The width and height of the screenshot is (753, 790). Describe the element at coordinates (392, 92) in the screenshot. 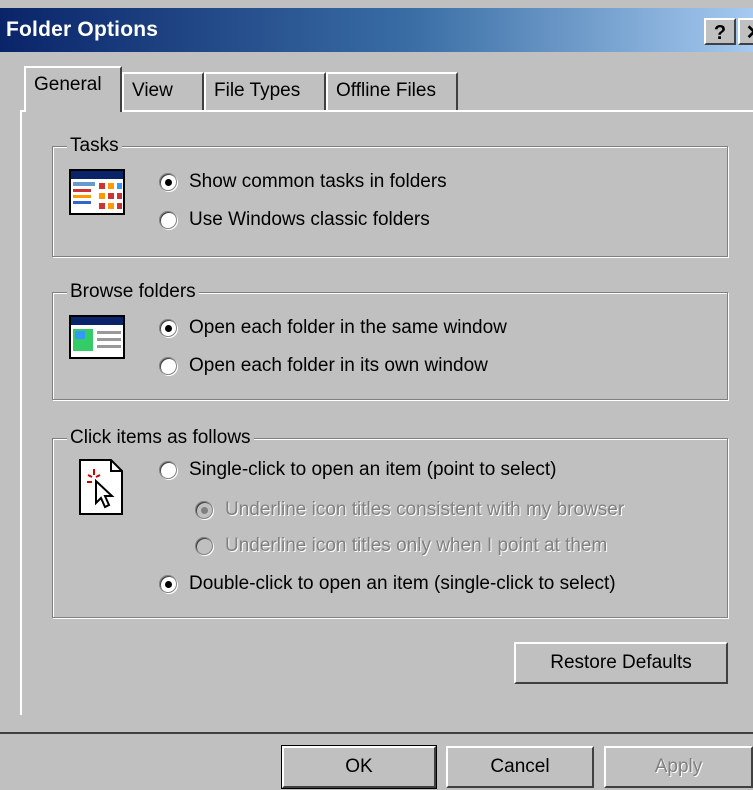

I see `tab-offline-files: Offline Files` at that location.